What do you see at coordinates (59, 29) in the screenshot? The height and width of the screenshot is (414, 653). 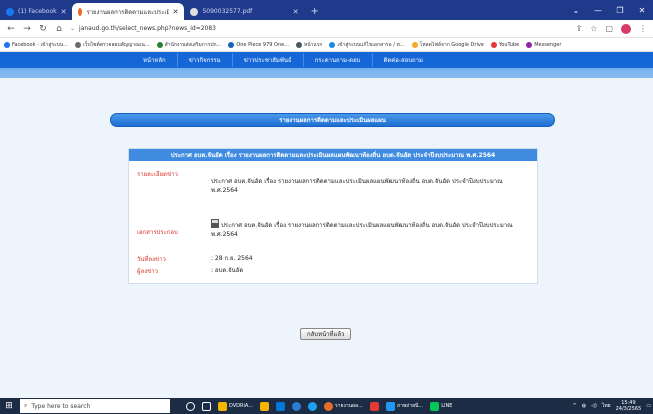 I see `home-icon: ⌂` at bounding box center [59, 29].